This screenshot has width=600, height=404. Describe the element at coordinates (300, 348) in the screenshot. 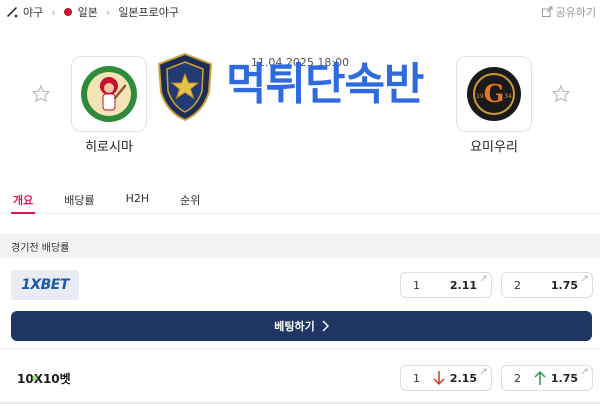

I see `divider` at that location.